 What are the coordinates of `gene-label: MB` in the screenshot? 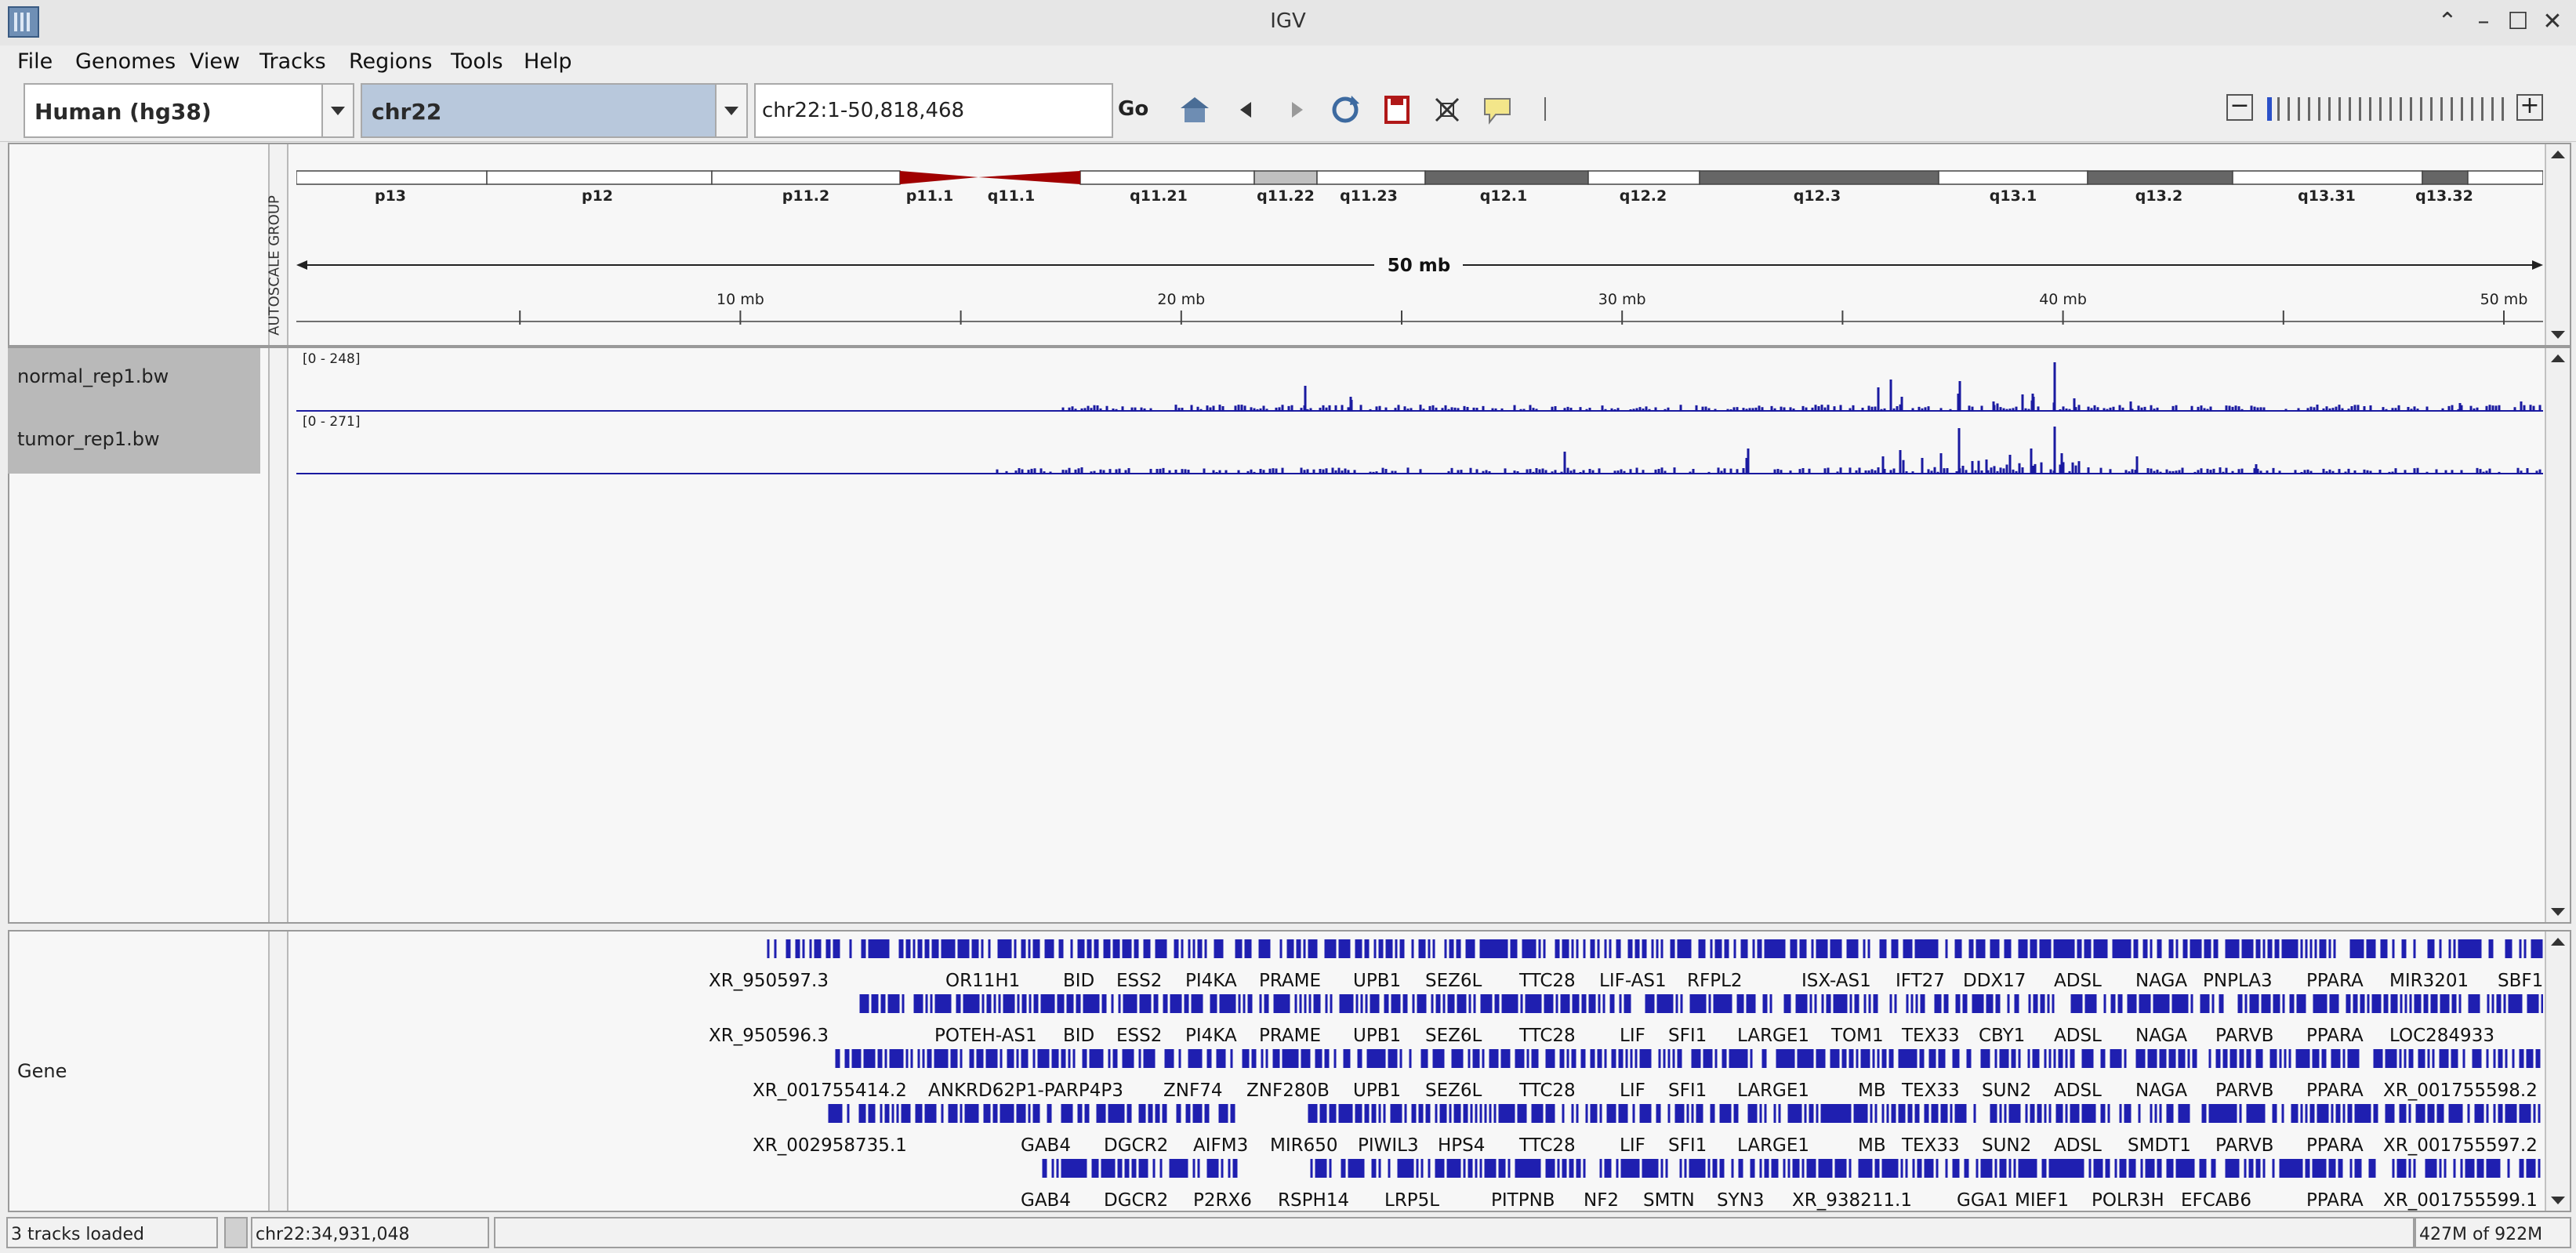 It's located at (1872, 1090).